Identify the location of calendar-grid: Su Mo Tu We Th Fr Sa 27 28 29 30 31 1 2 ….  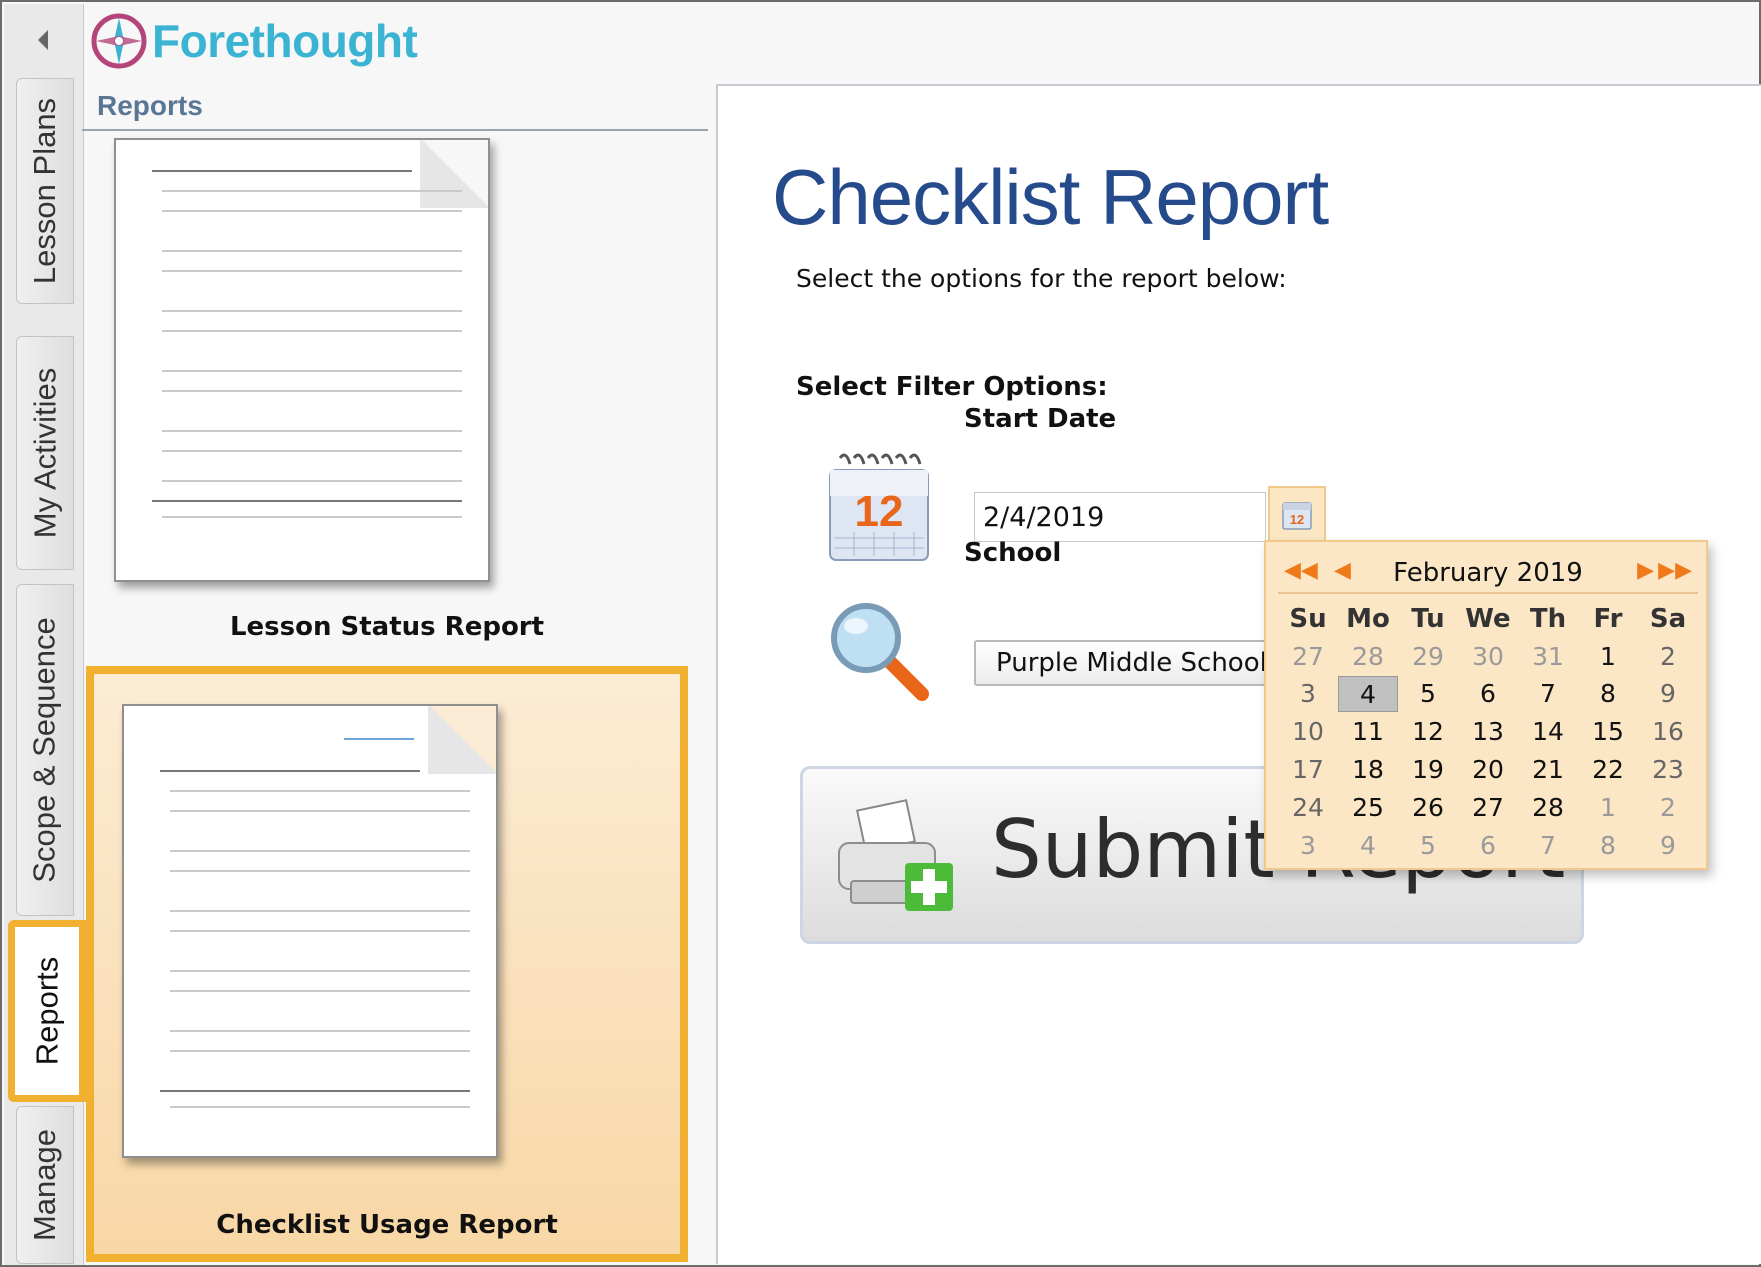
(1488, 732).